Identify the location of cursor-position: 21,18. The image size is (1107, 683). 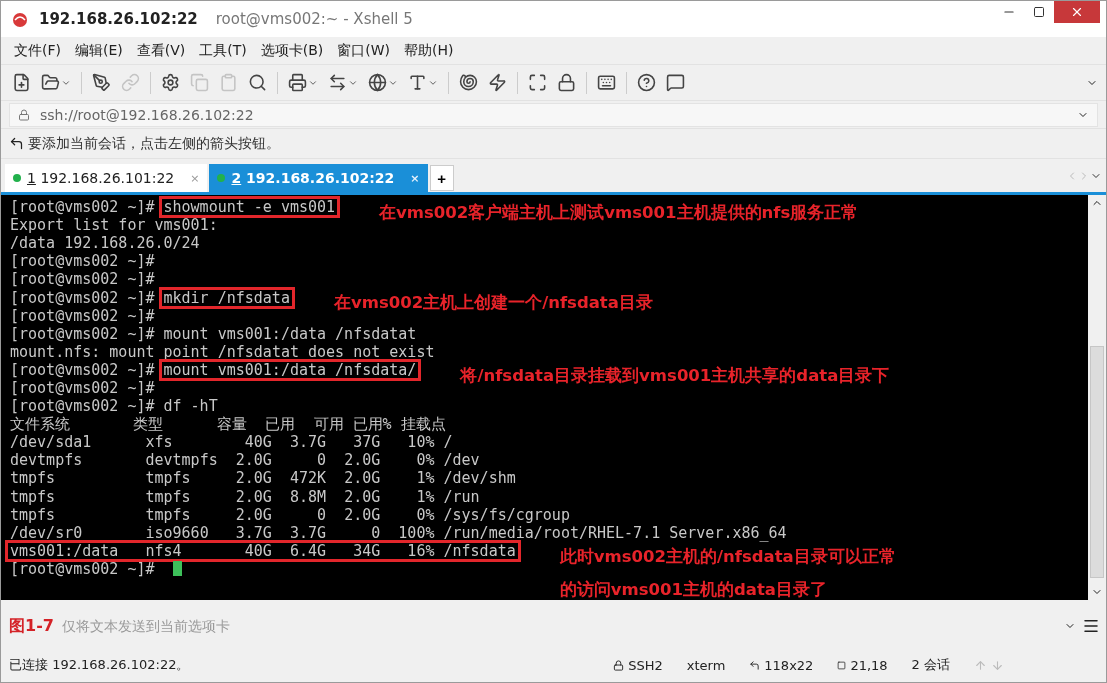
(869, 665).